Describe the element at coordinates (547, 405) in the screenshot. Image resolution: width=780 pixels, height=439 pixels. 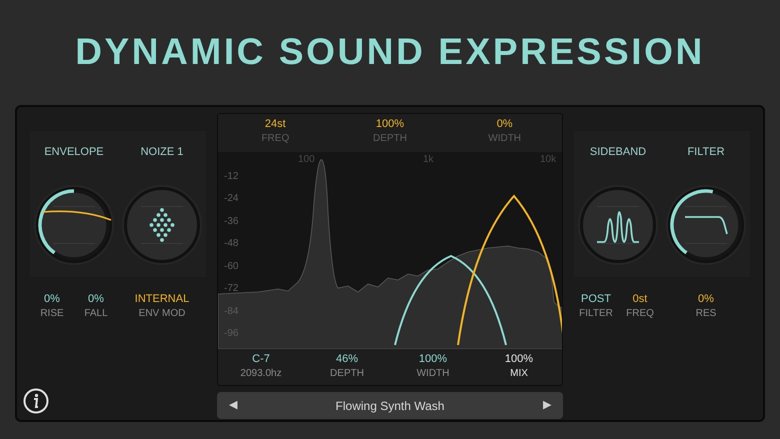
I see `next-preset-button: ▶` at that location.